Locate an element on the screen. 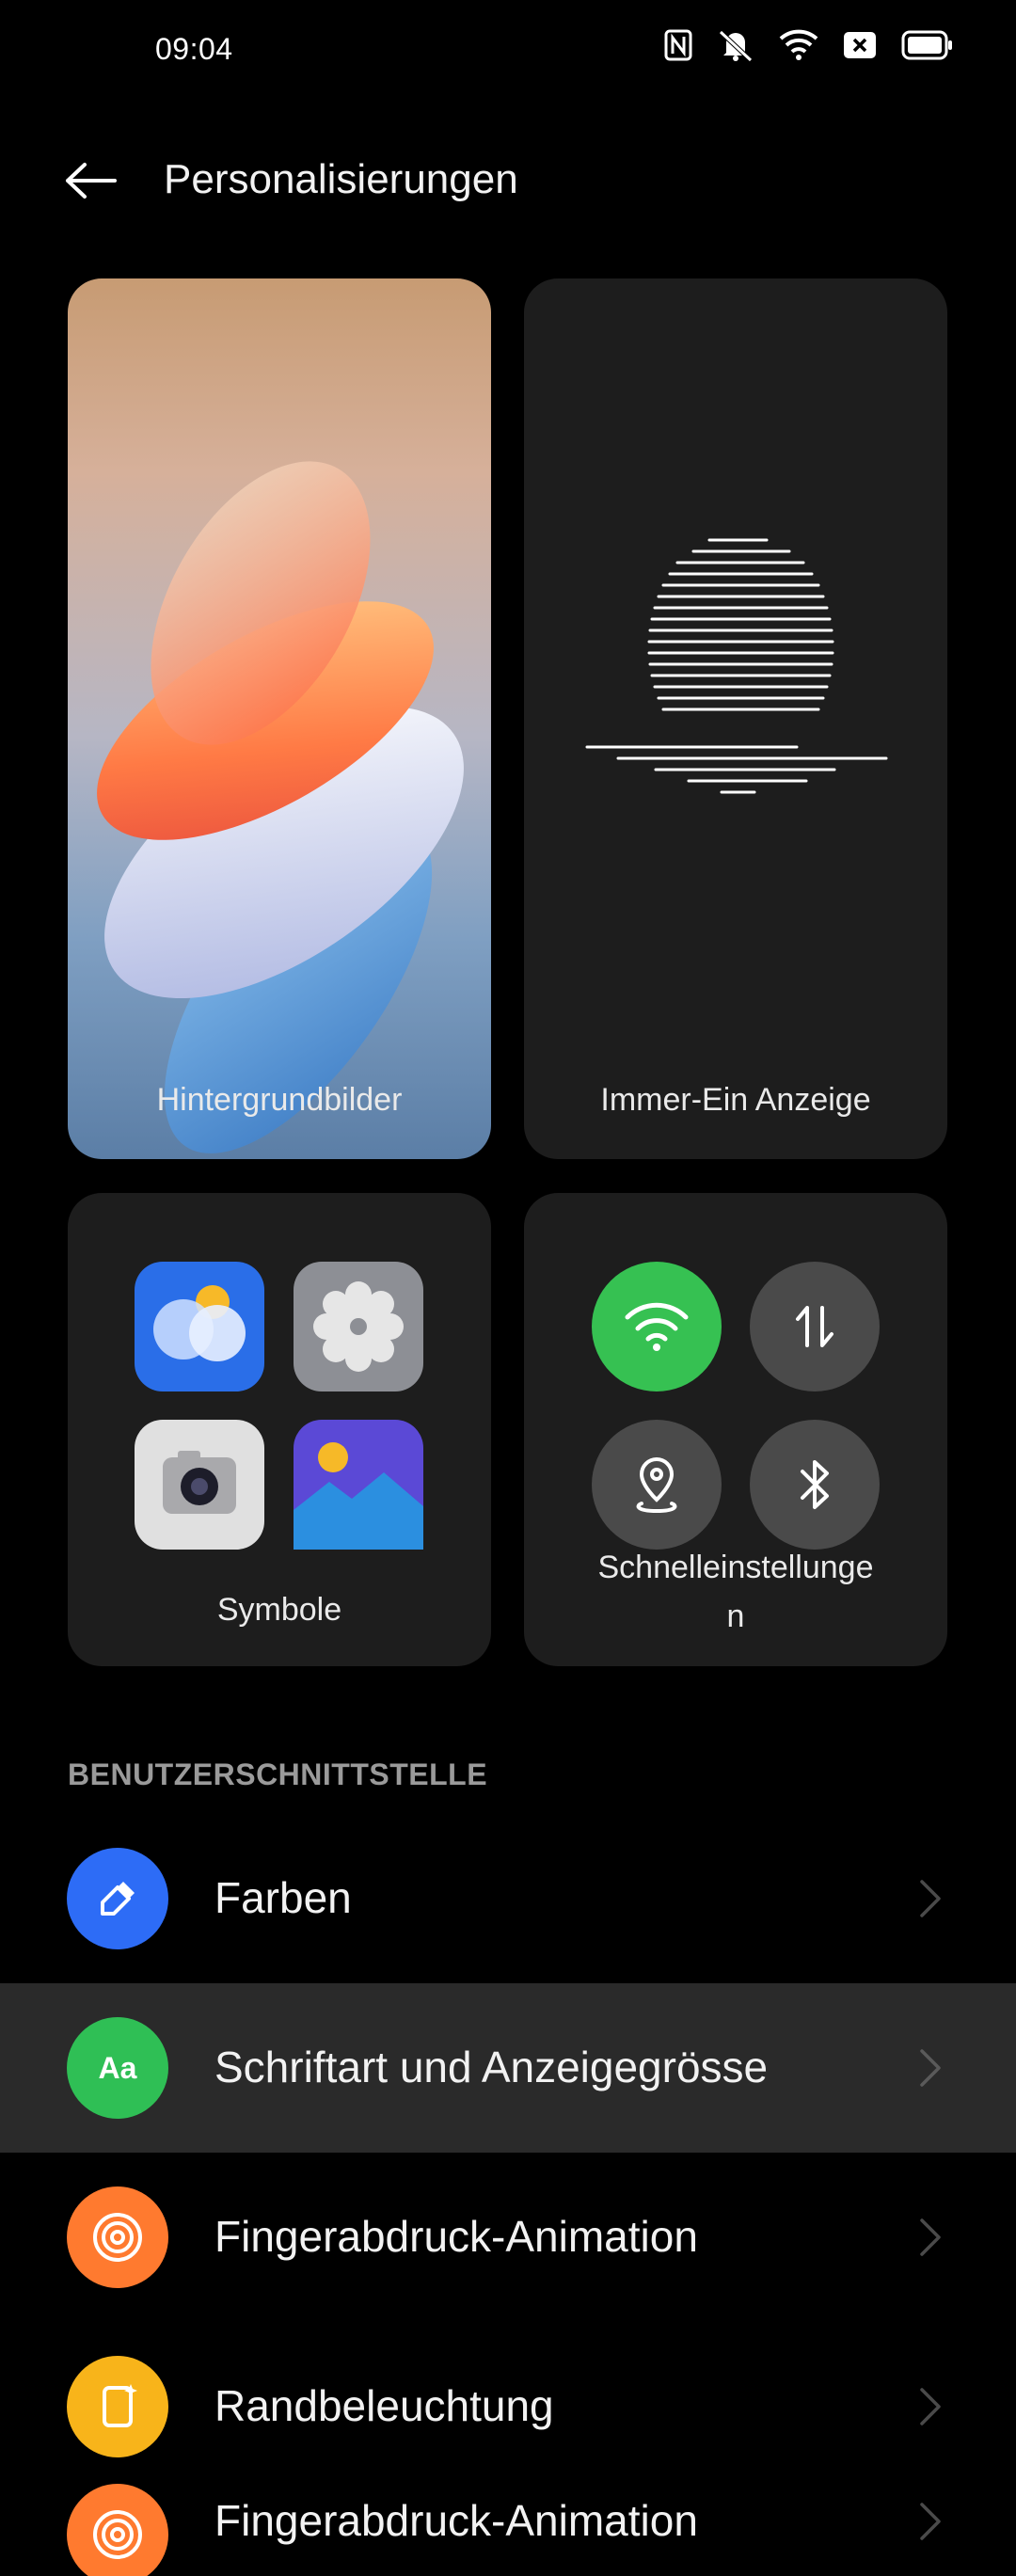 Image resolution: width=1016 pixels, height=2576 pixels. location-pin-icon is located at coordinates (656, 1485).